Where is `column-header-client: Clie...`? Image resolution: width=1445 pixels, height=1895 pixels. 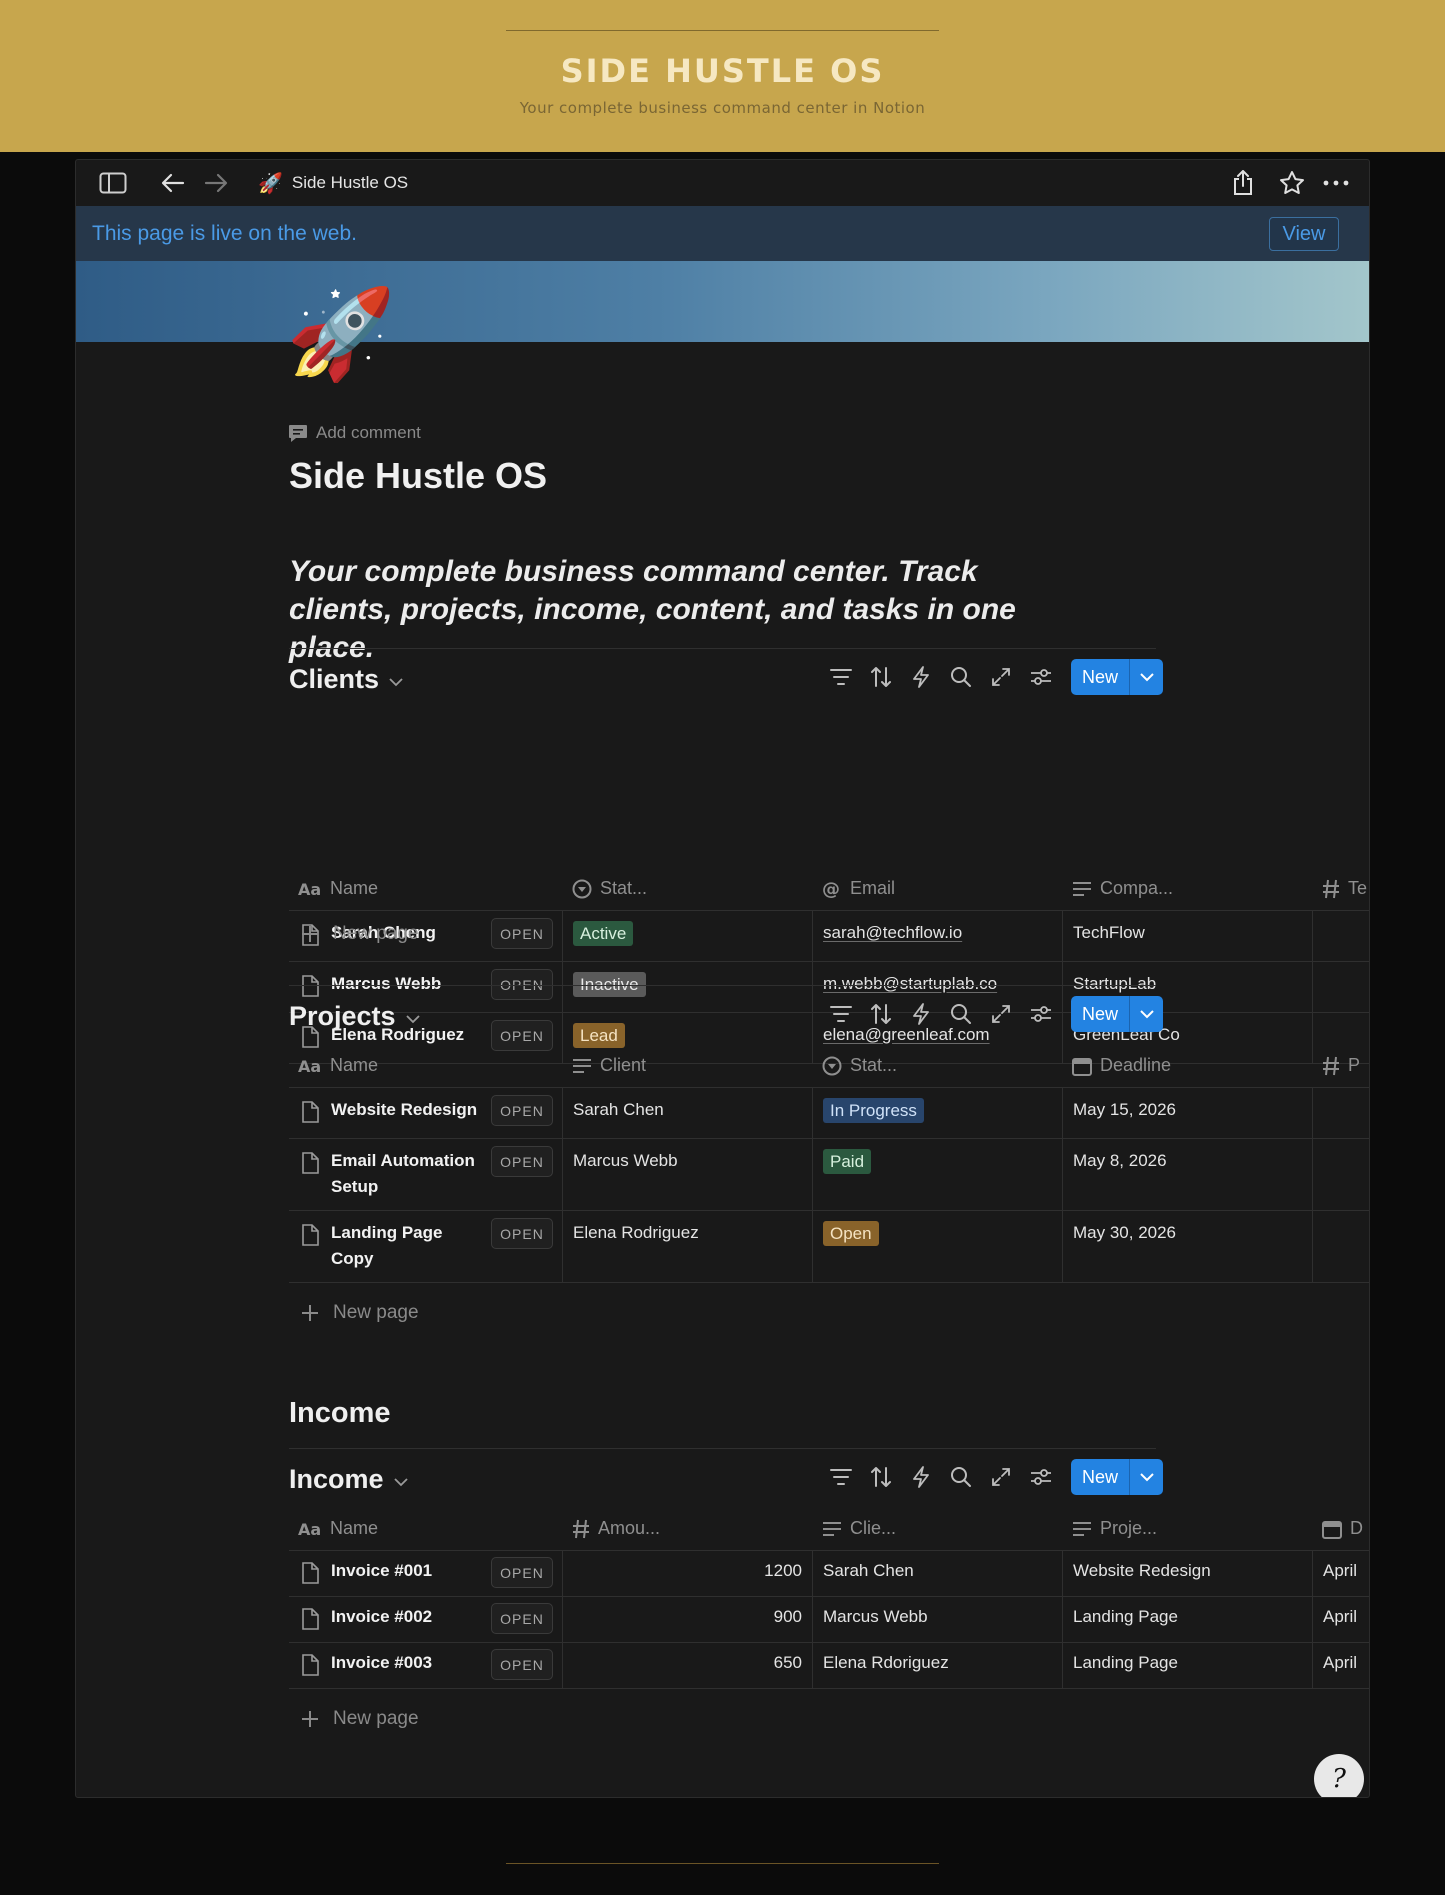
column-header-client: Clie... is located at coordinates (938, 1528).